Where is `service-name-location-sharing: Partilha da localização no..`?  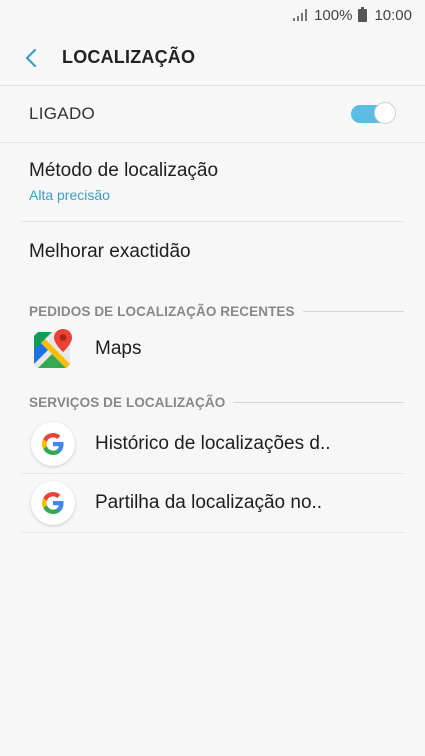
service-name-location-sharing: Partilha da localização no.. is located at coordinates (209, 502).